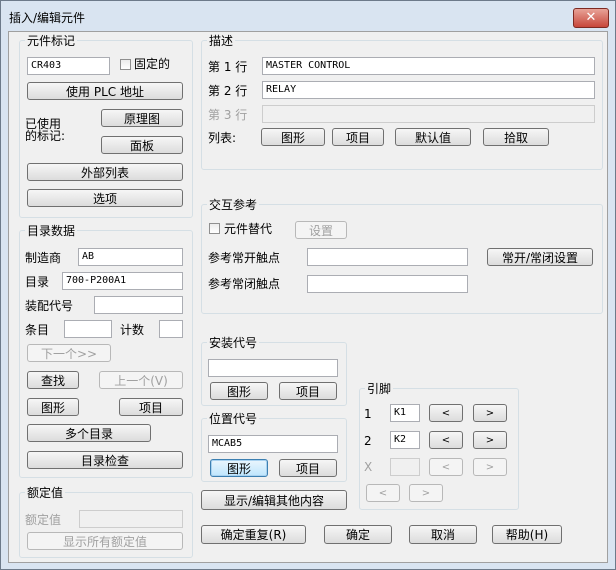 The image size is (616, 570). Describe the element at coordinates (368, 467) in the screenshot. I see `pinx-label: X` at that location.